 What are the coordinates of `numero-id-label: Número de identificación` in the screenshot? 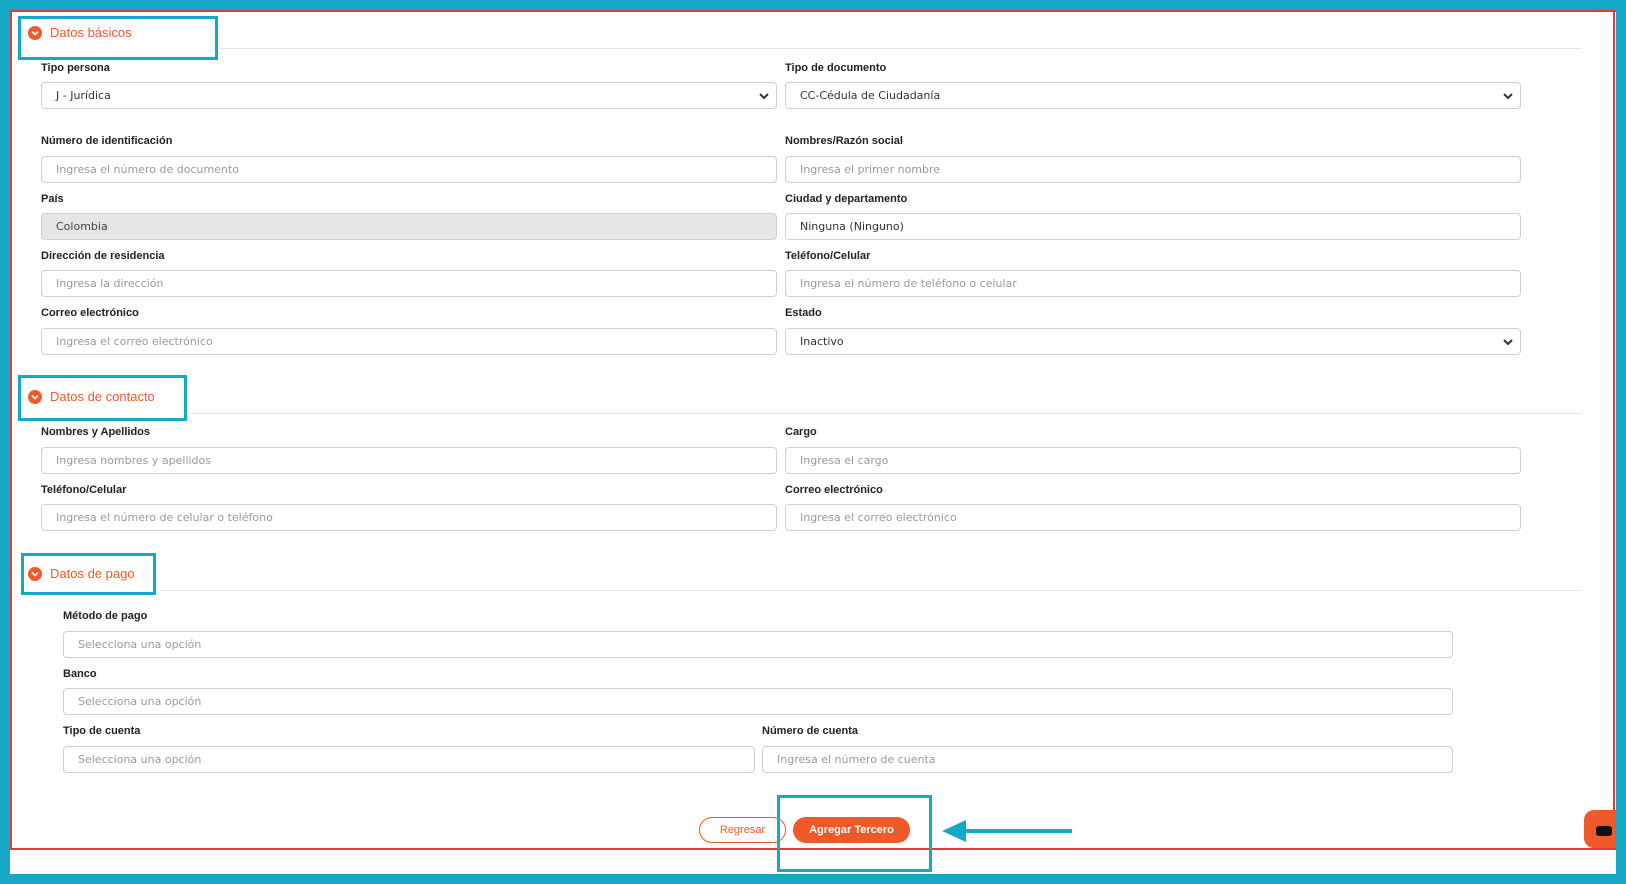 It's located at (107, 141).